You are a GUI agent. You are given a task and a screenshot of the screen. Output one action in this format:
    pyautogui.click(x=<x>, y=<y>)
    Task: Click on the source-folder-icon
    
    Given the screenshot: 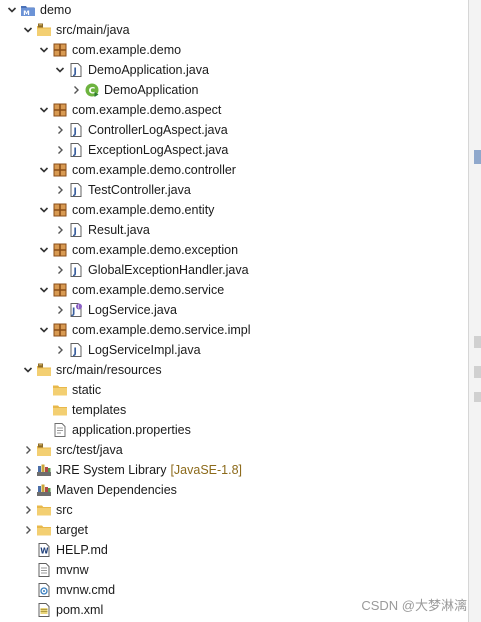 What is the action you would take?
    pyautogui.click(x=44, y=450)
    